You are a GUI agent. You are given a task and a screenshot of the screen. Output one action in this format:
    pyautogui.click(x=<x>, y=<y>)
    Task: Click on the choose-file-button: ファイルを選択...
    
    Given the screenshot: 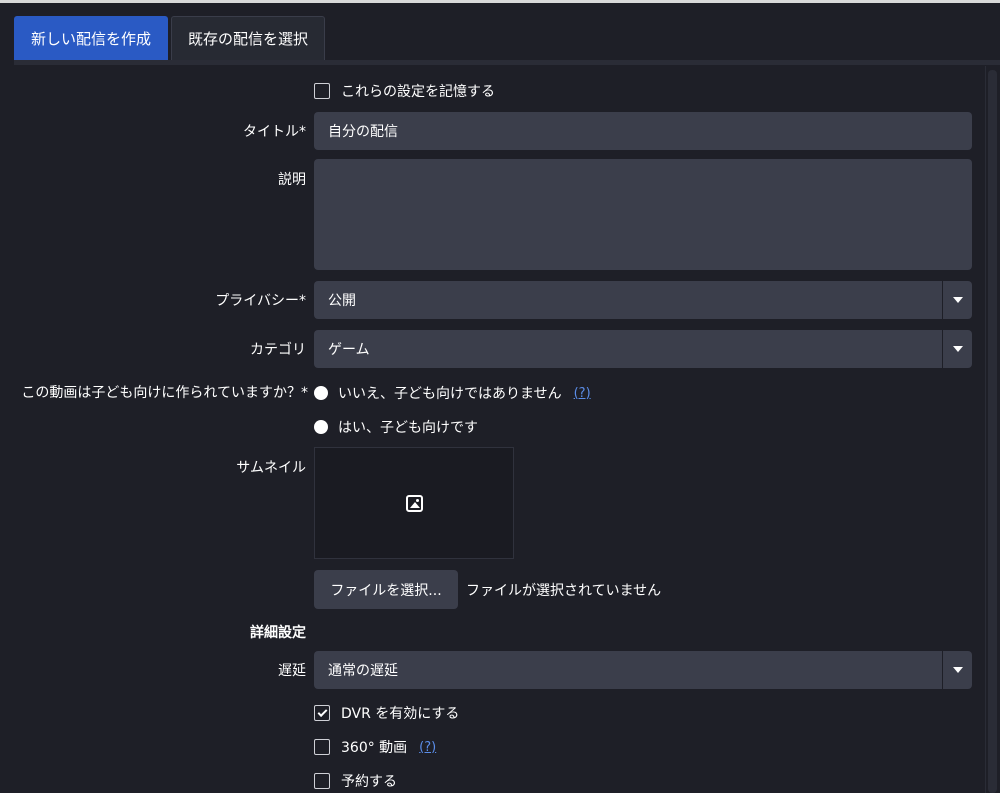 What is the action you would take?
    pyautogui.click(x=386, y=589)
    